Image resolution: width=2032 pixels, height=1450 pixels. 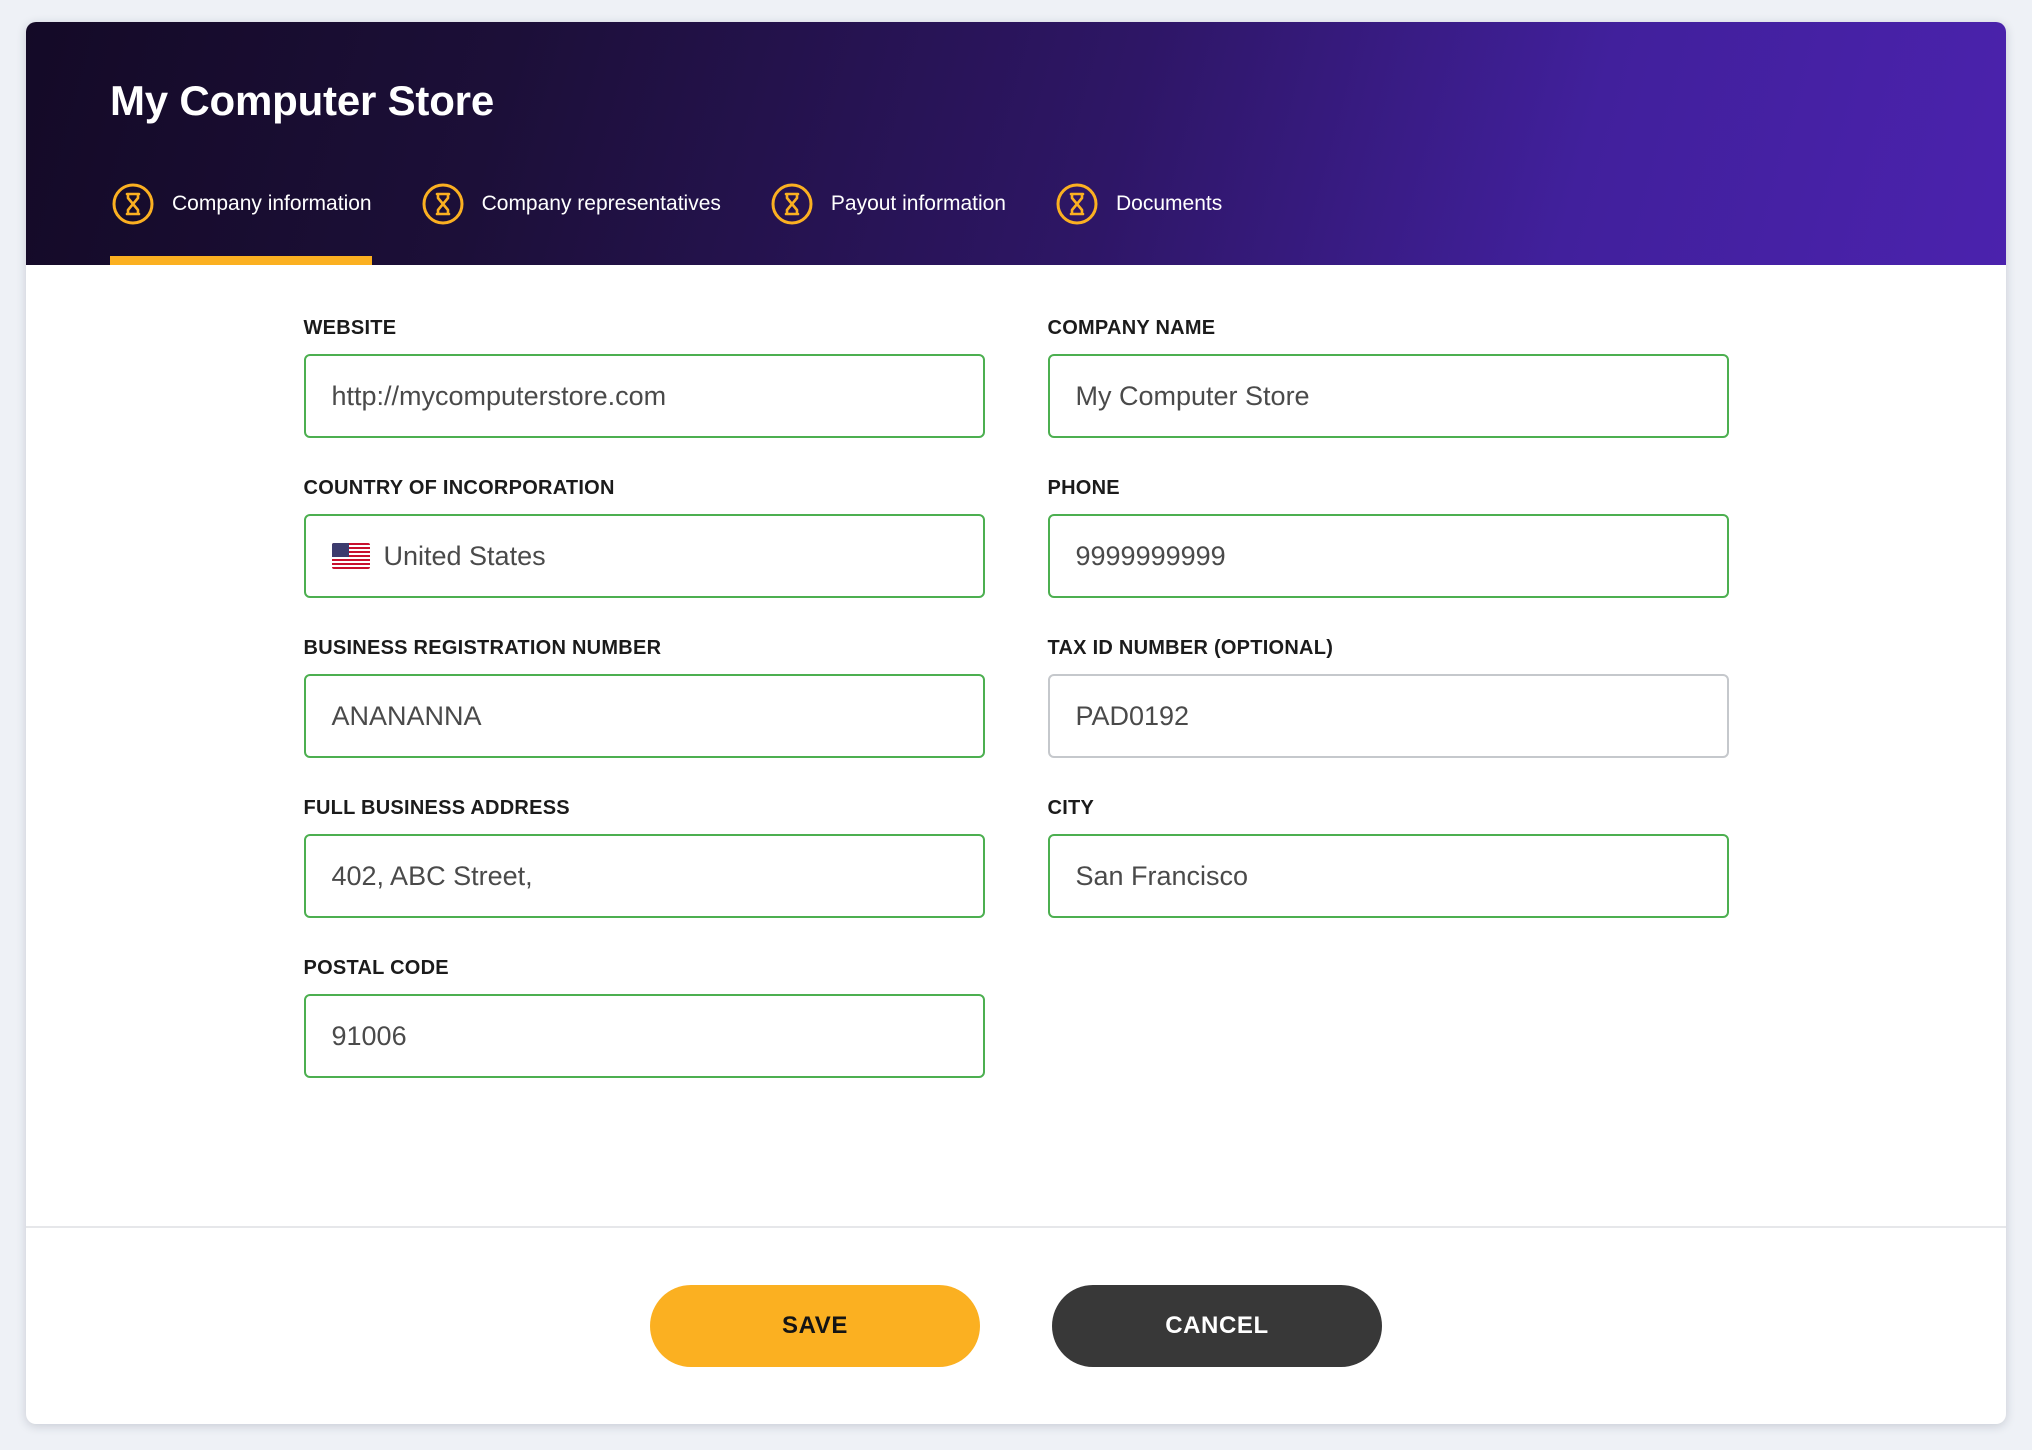 I want to click on country-value: United States, so click(x=464, y=555).